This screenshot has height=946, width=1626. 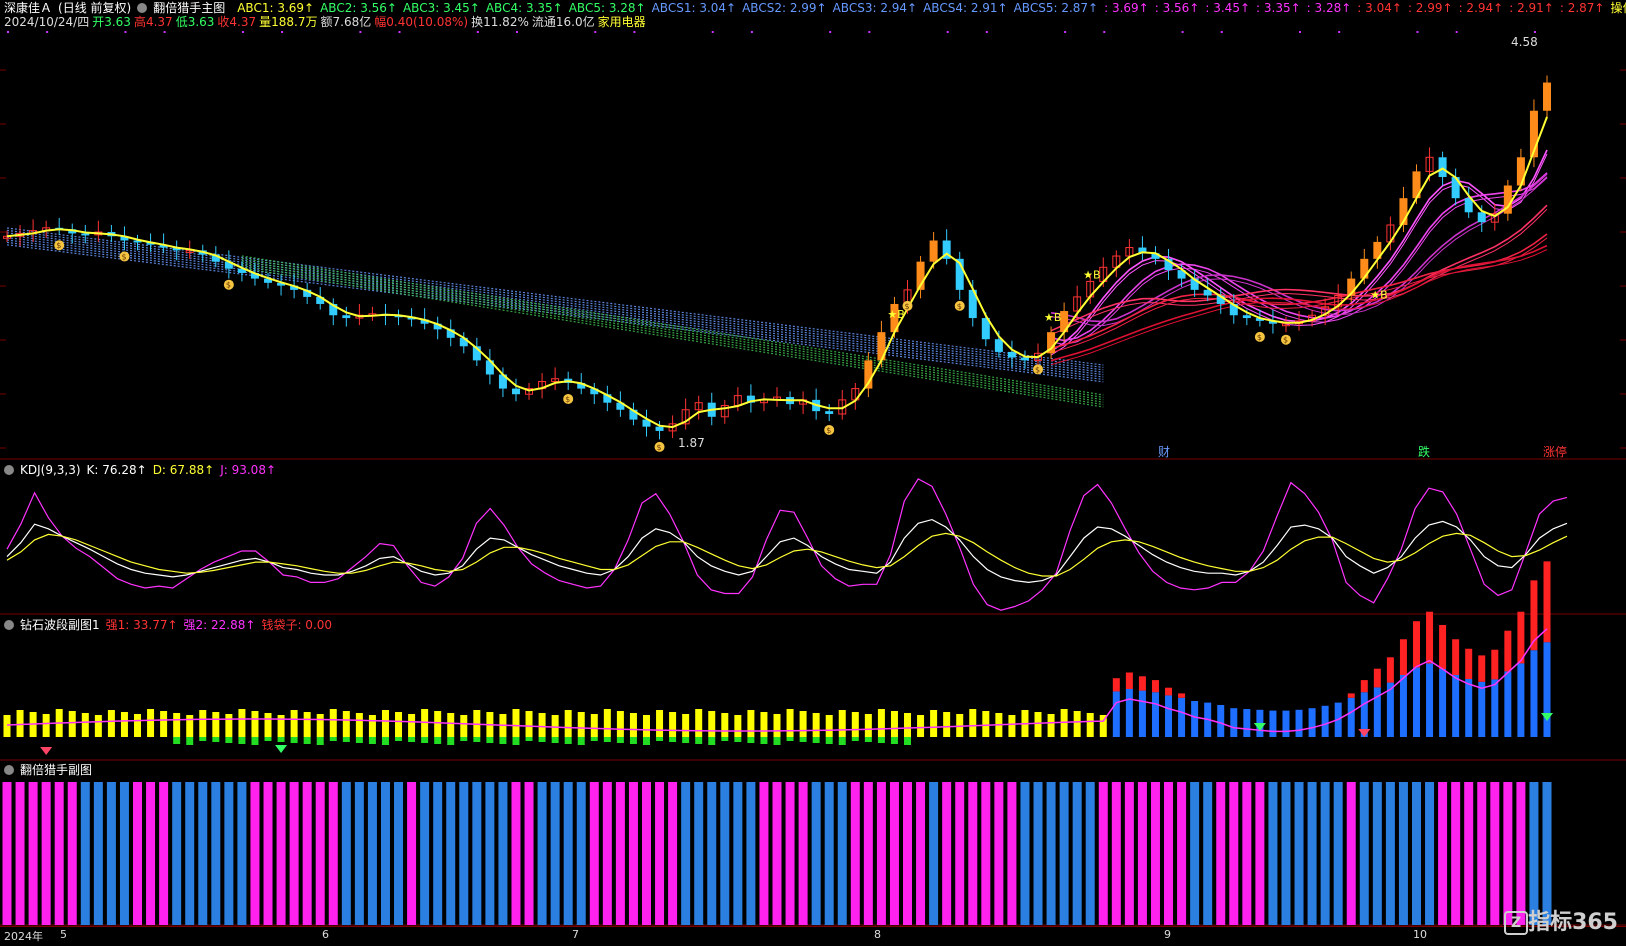 I want to click on diamond-bag-value: 钱袋子: 0.00, so click(x=296, y=625).